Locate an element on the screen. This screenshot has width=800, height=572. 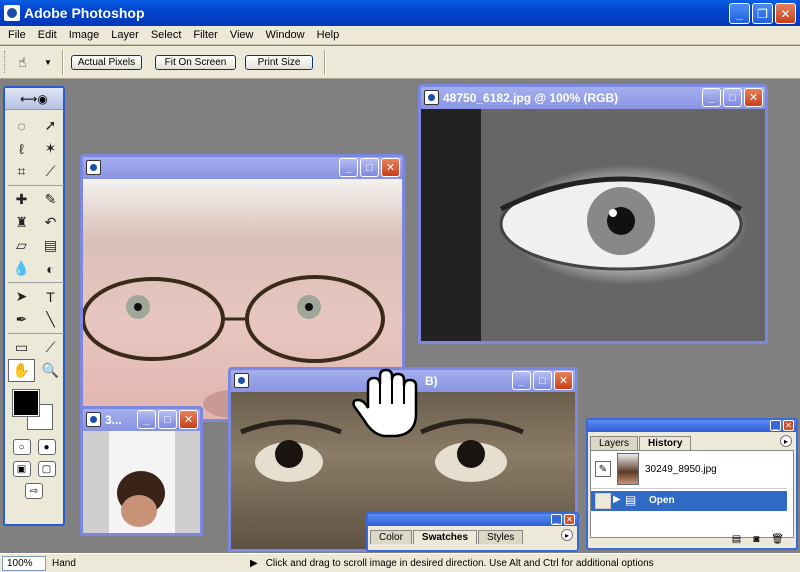
dodge-tool-icon: ◐ is located at coordinates (50, 268).